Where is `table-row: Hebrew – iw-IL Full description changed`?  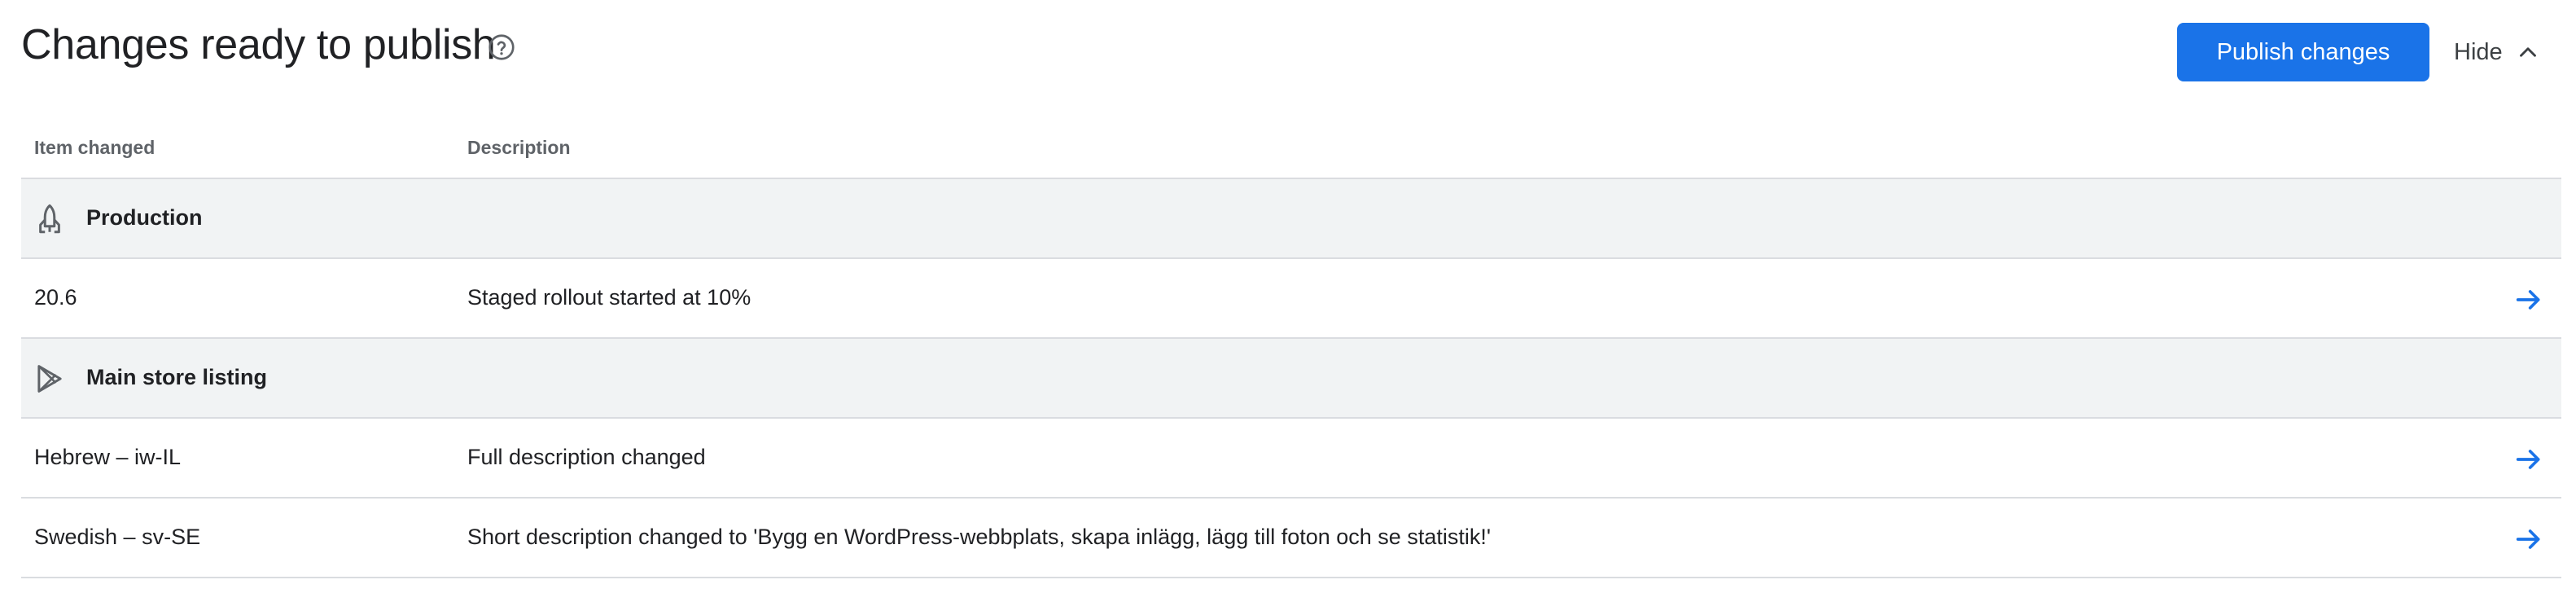 table-row: Hebrew – iw-IL Full description changed is located at coordinates (1291, 459).